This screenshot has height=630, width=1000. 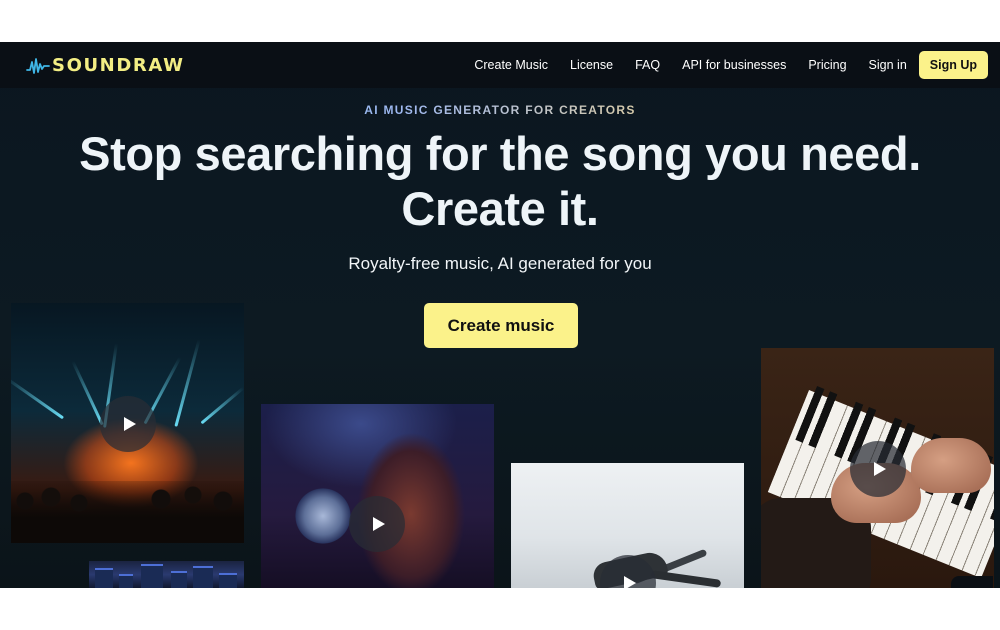 I want to click on chat-widget-button, so click(x=972, y=582).